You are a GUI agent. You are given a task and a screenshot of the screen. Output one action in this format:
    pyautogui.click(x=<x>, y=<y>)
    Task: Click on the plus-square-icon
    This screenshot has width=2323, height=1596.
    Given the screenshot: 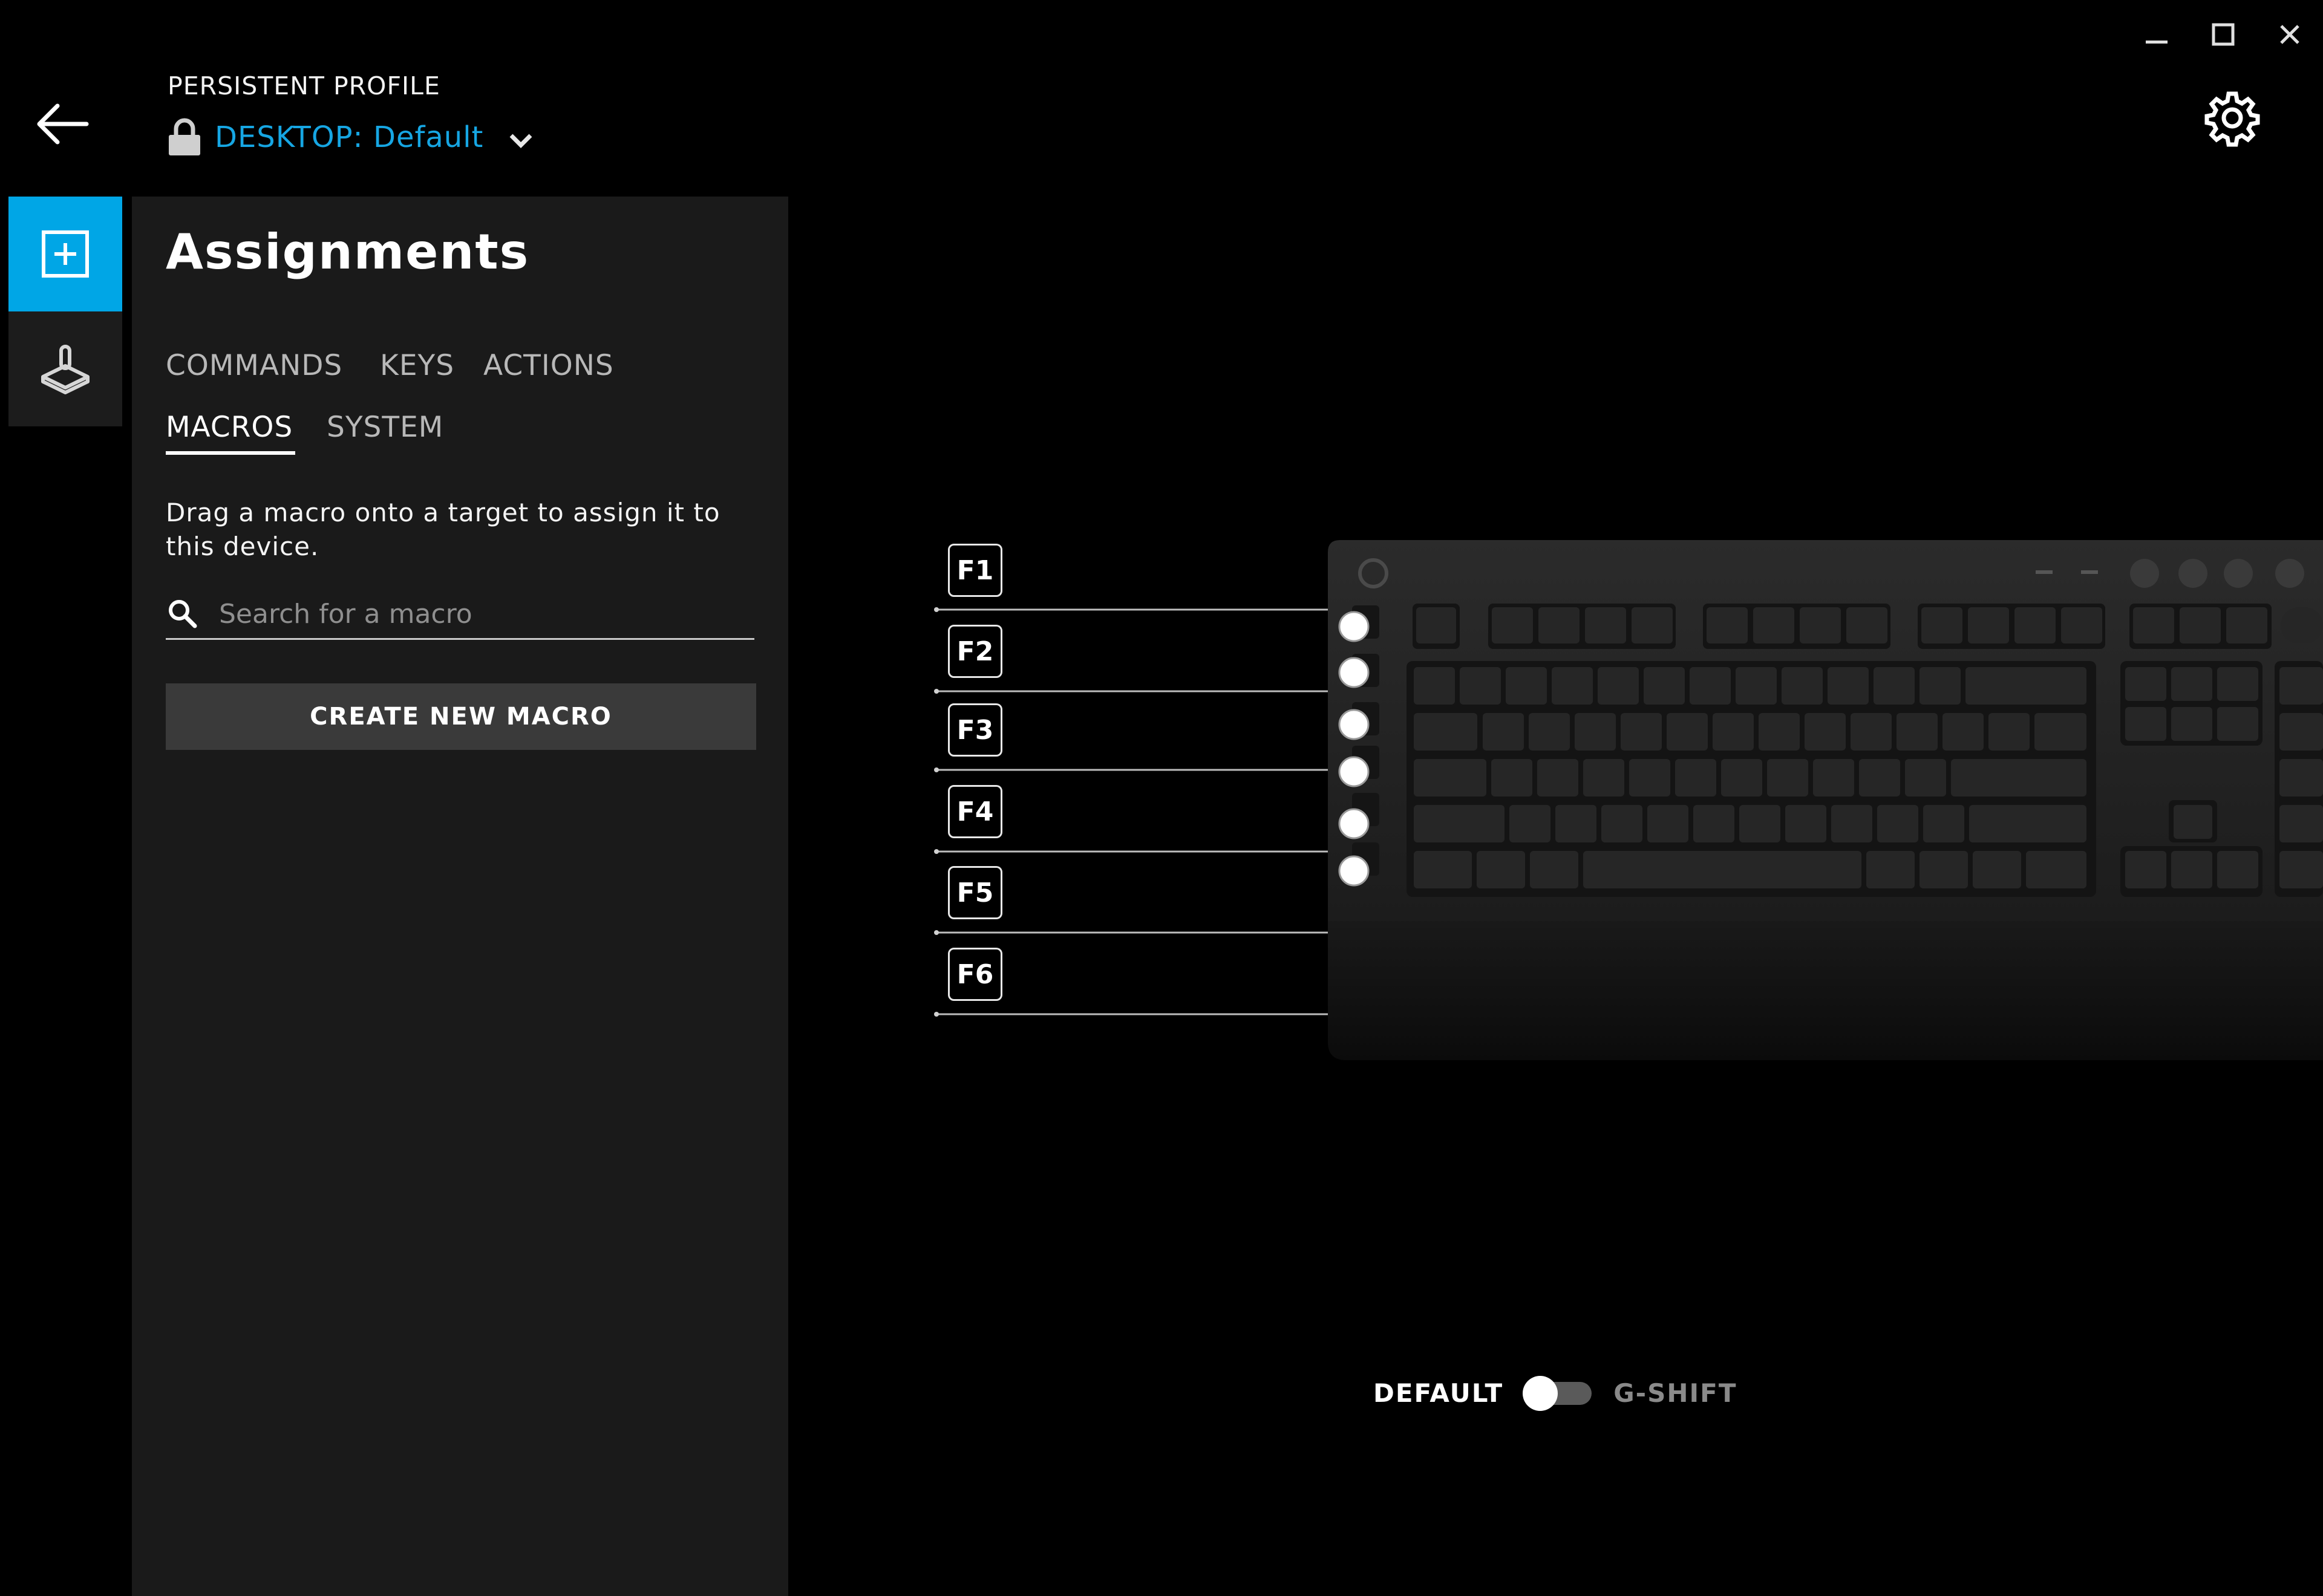 What is the action you would take?
    pyautogui.click(x=65, y=254)
    